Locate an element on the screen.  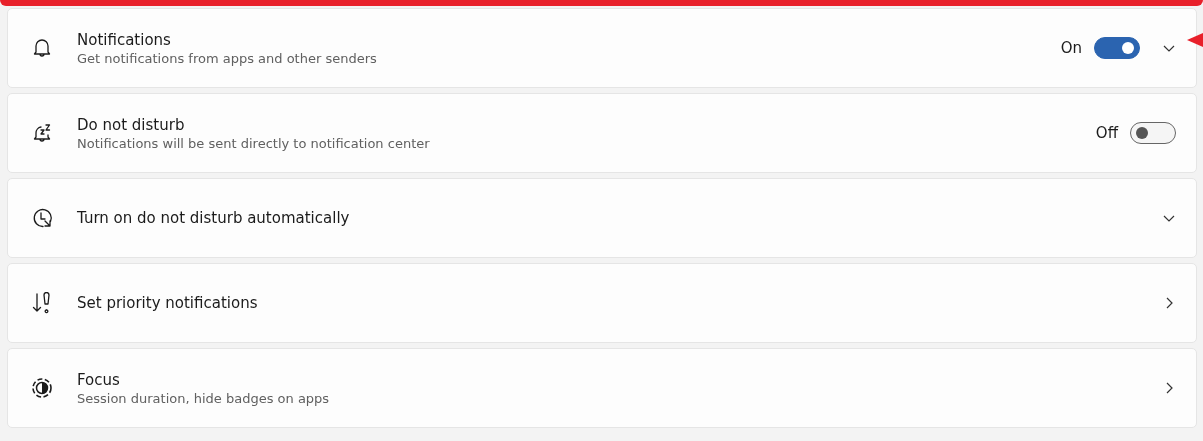
pointer-arrow-icon is located at coordinates (1195, 40).